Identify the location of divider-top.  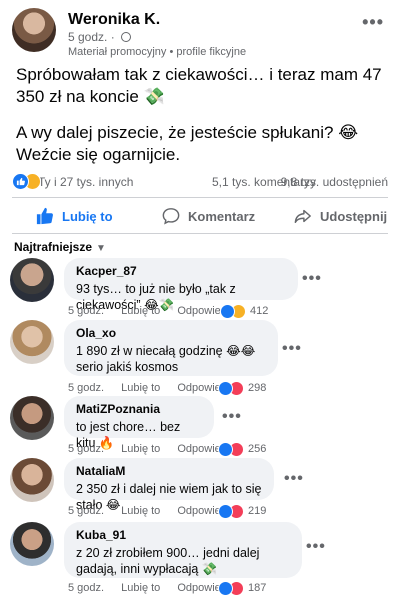
(200, 197).